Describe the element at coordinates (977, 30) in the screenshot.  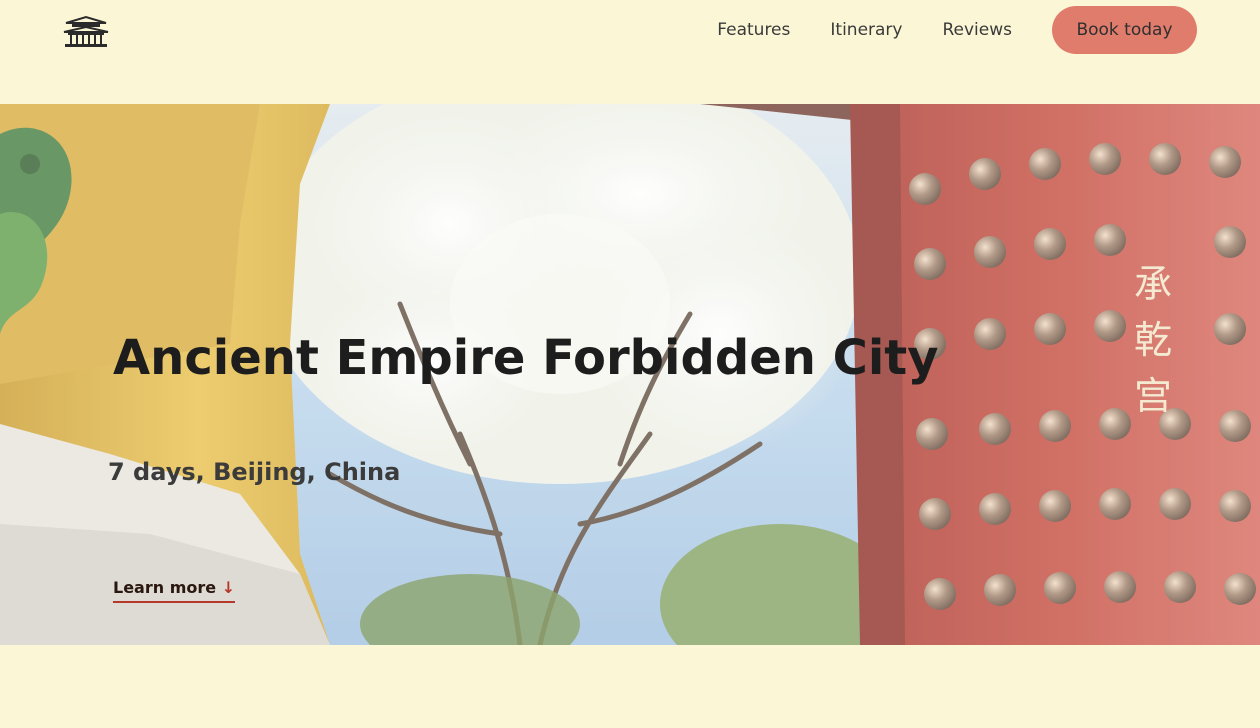
I see `nav-link-reviews: Reviews` at that location.